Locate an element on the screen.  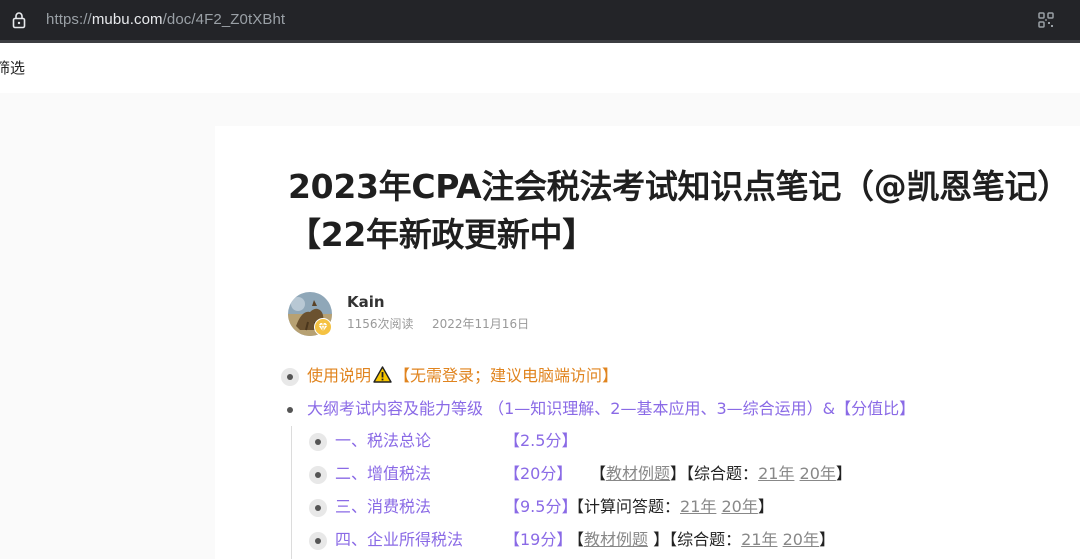
outline-item-usage-note: 【无需登录；建议电脑端访问】 is located at coordinates (506, 375).